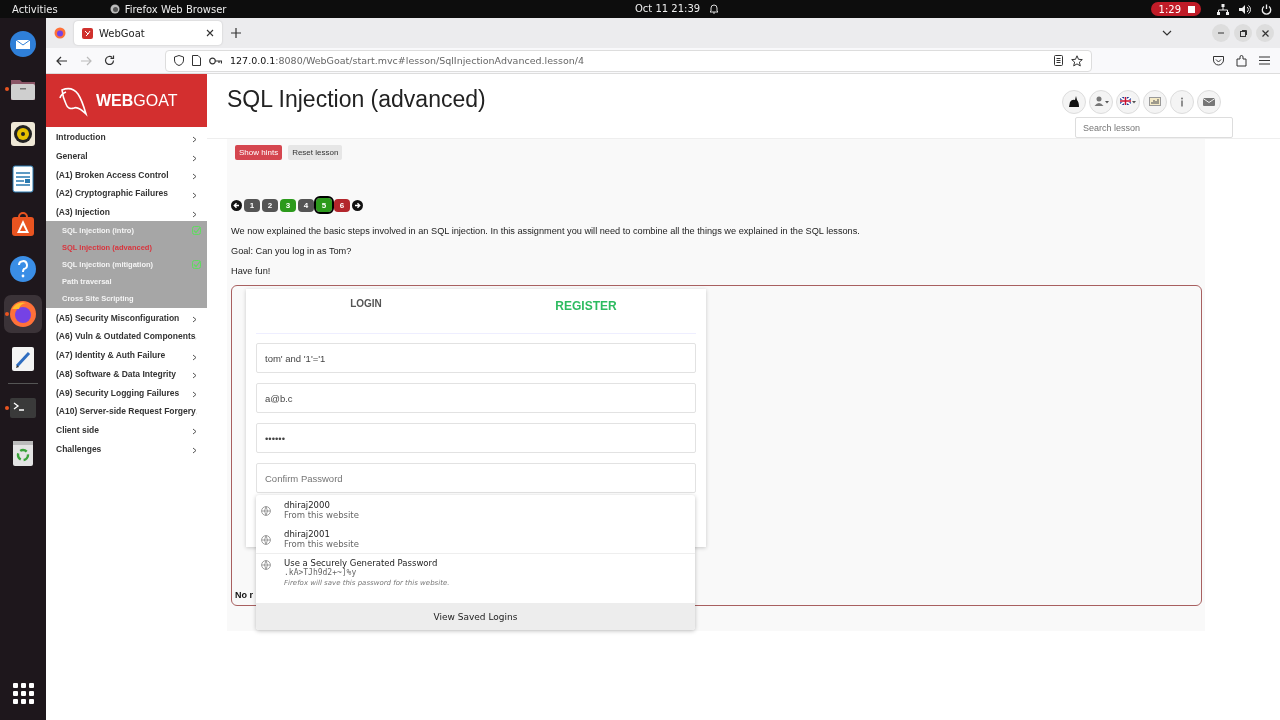 This screenshot has width=1280, height=720. I want to click on page-title: SQL Injection (advanced), so click(357, 100).